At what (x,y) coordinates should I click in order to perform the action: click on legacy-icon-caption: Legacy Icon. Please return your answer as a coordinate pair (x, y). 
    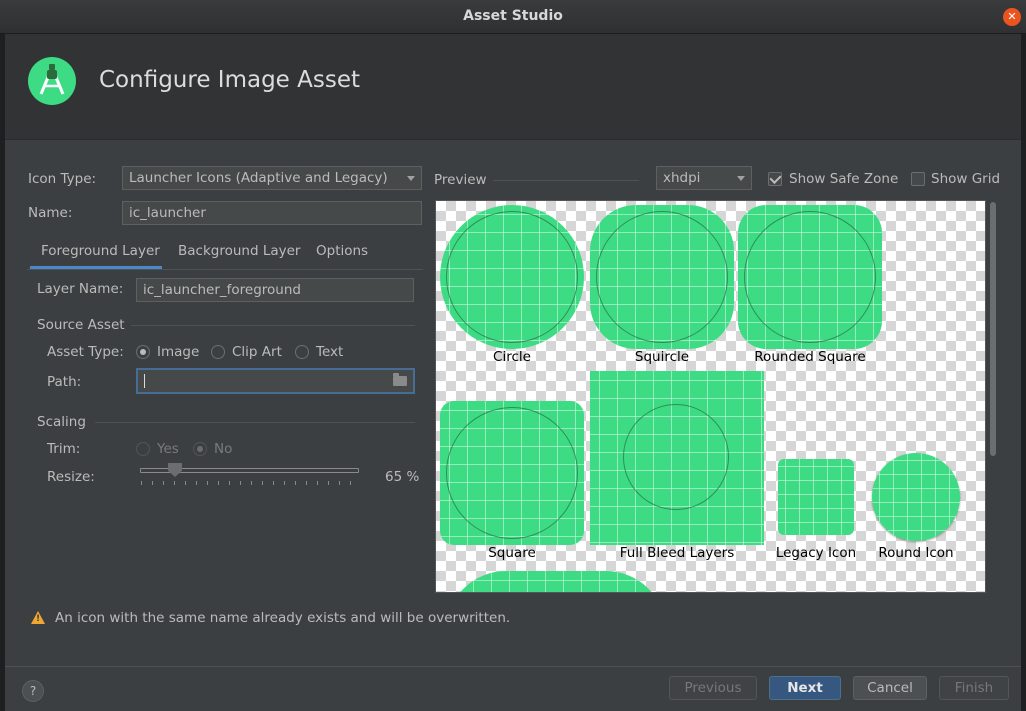
    Looking at the image, I should click on (816, 553).